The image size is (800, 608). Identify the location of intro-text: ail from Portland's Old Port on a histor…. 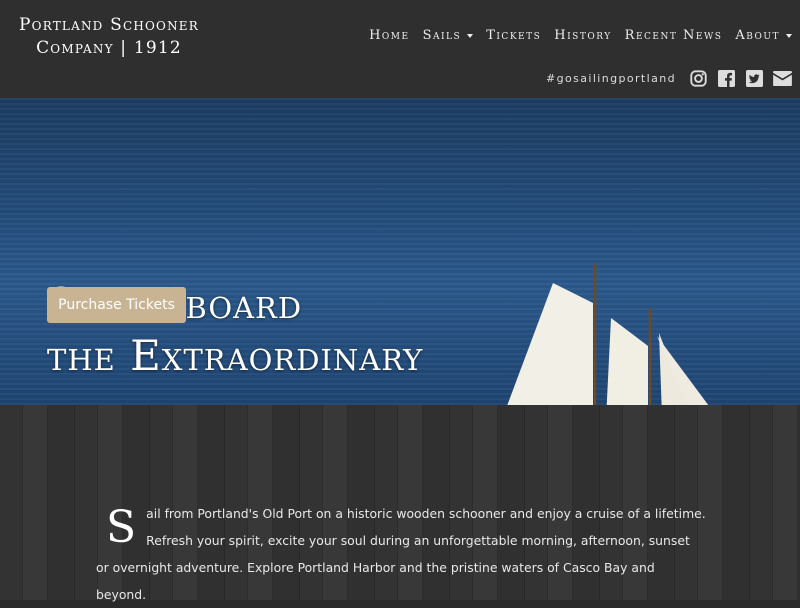
(401, 554).